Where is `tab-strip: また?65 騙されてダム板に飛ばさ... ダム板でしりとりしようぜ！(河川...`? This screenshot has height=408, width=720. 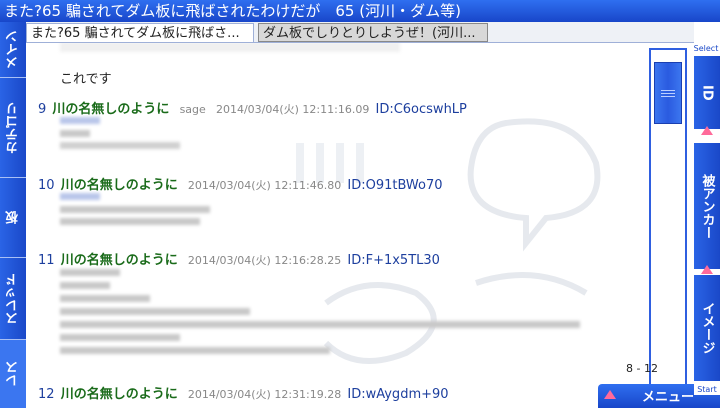
tab-strip: また?65 騙されてダム板に飛ばさ... ダム板でしりとりしようぜ！(河川... is located at coordinates (360, 32).